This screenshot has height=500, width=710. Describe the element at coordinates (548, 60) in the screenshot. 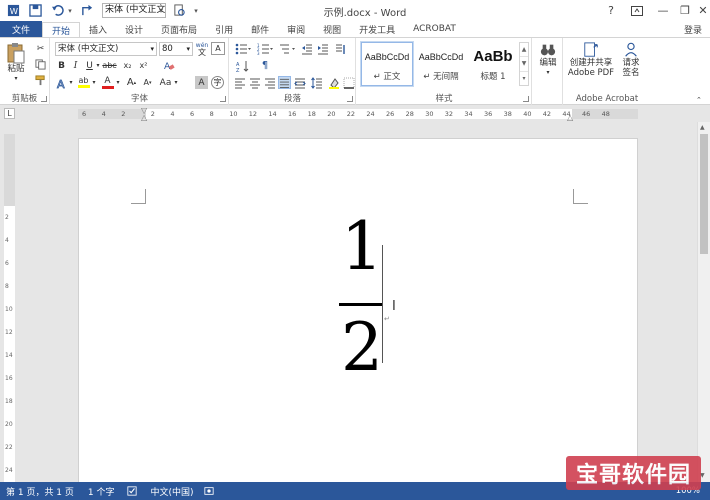

I see `editing-button: 编辑 ▾` at that location.